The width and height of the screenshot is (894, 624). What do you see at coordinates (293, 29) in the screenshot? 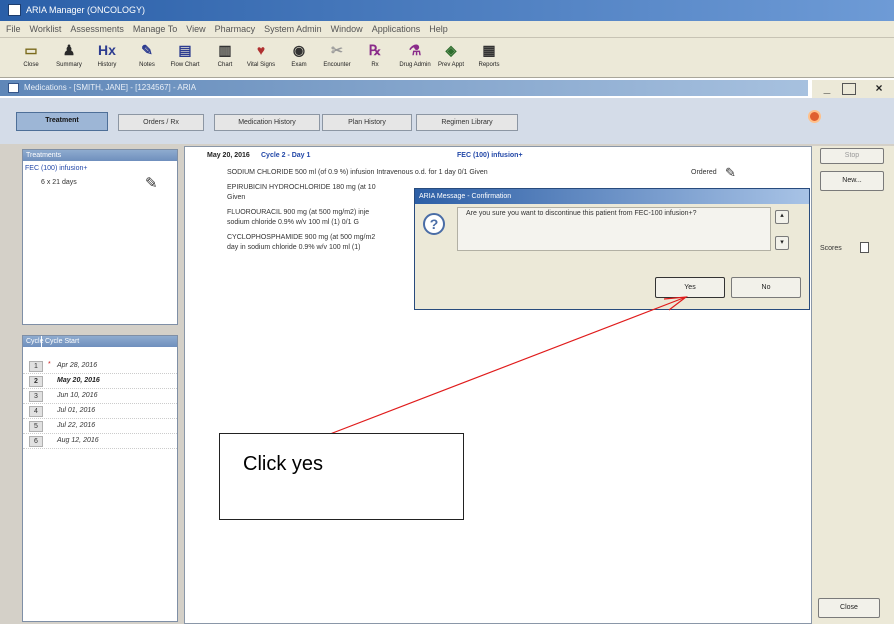
I see `menu-item: System Admin` at bounding box center [293, 29].